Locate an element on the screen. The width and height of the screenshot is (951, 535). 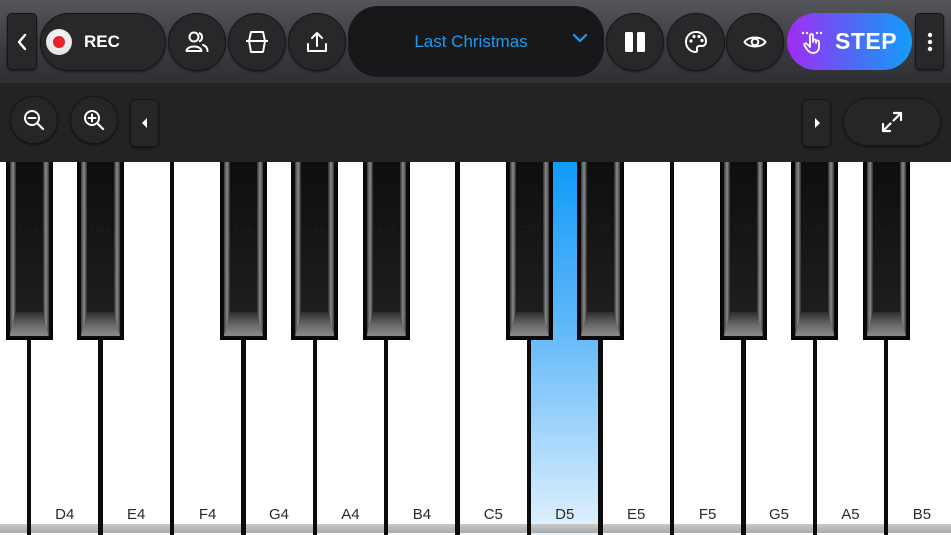
share-button is located at coordinates (317, 42).